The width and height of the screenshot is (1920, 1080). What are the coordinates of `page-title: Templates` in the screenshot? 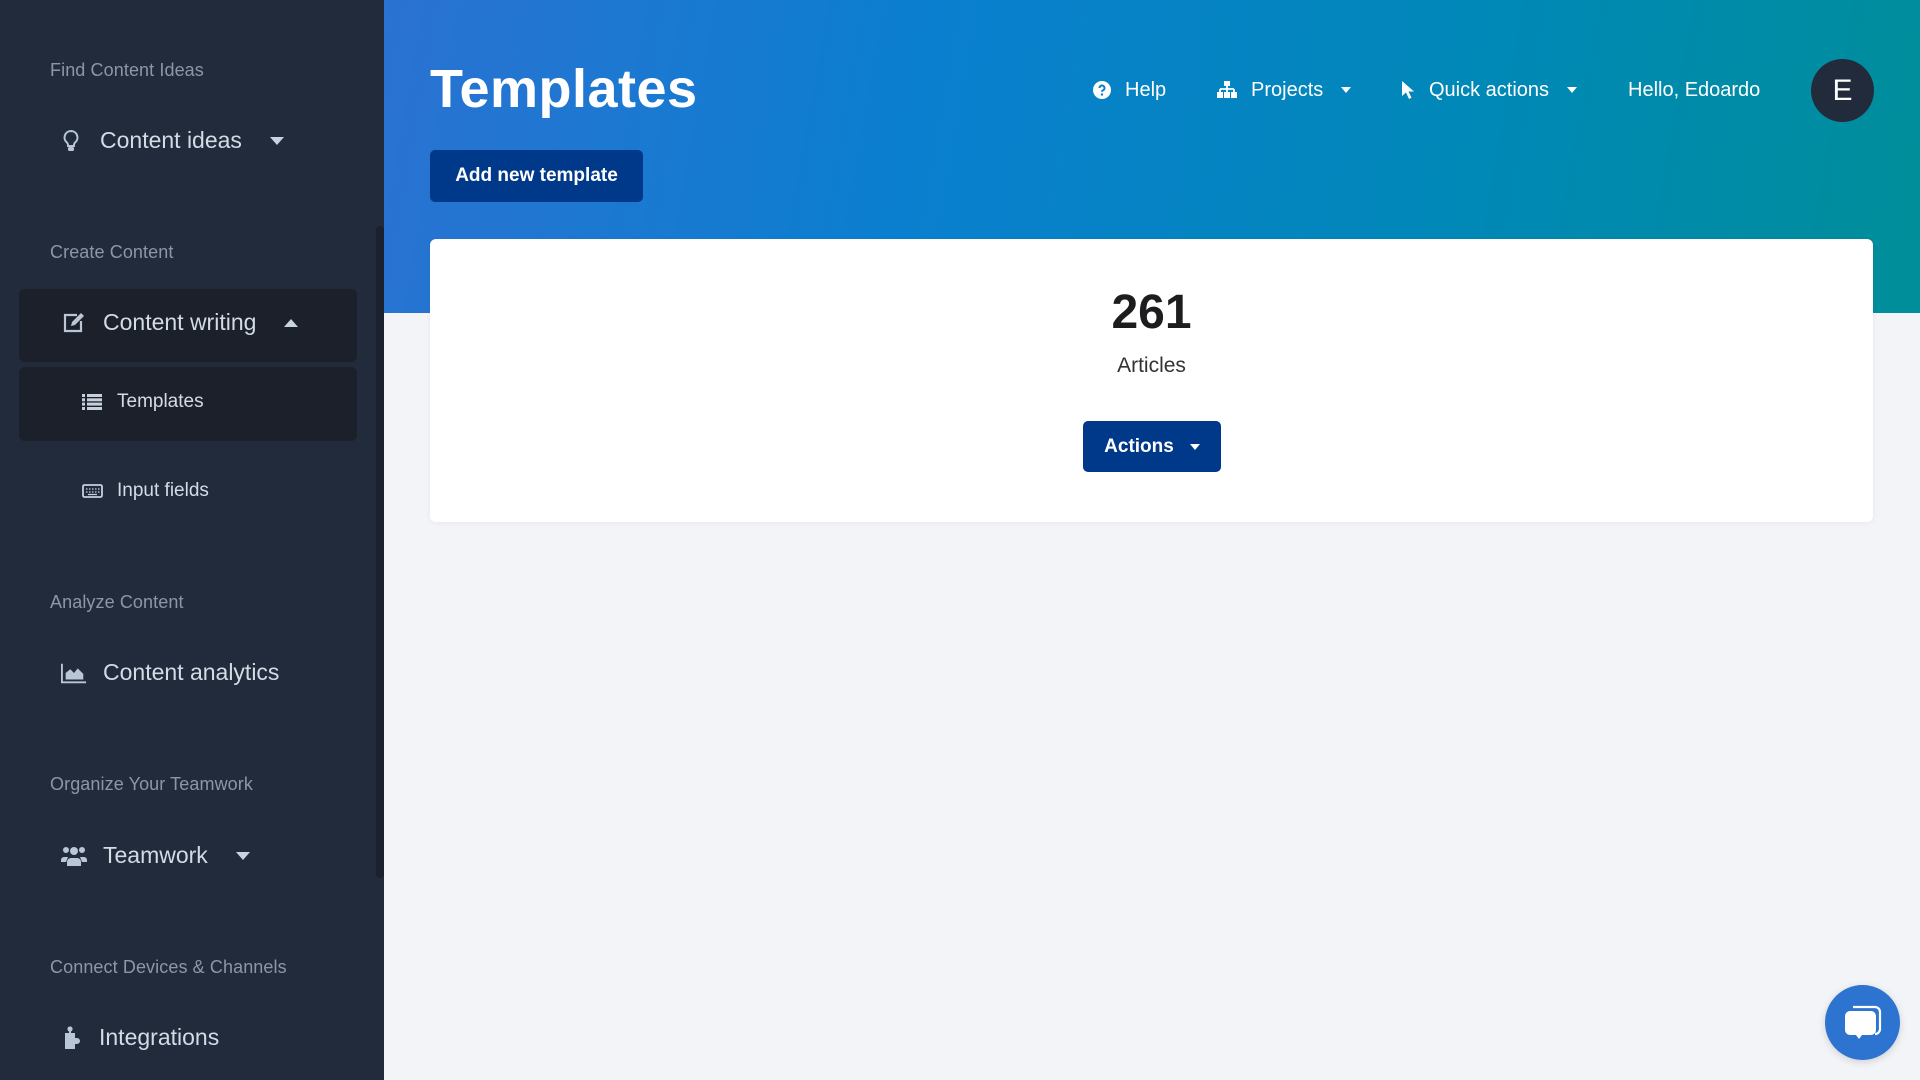 It's located at (564, 89).